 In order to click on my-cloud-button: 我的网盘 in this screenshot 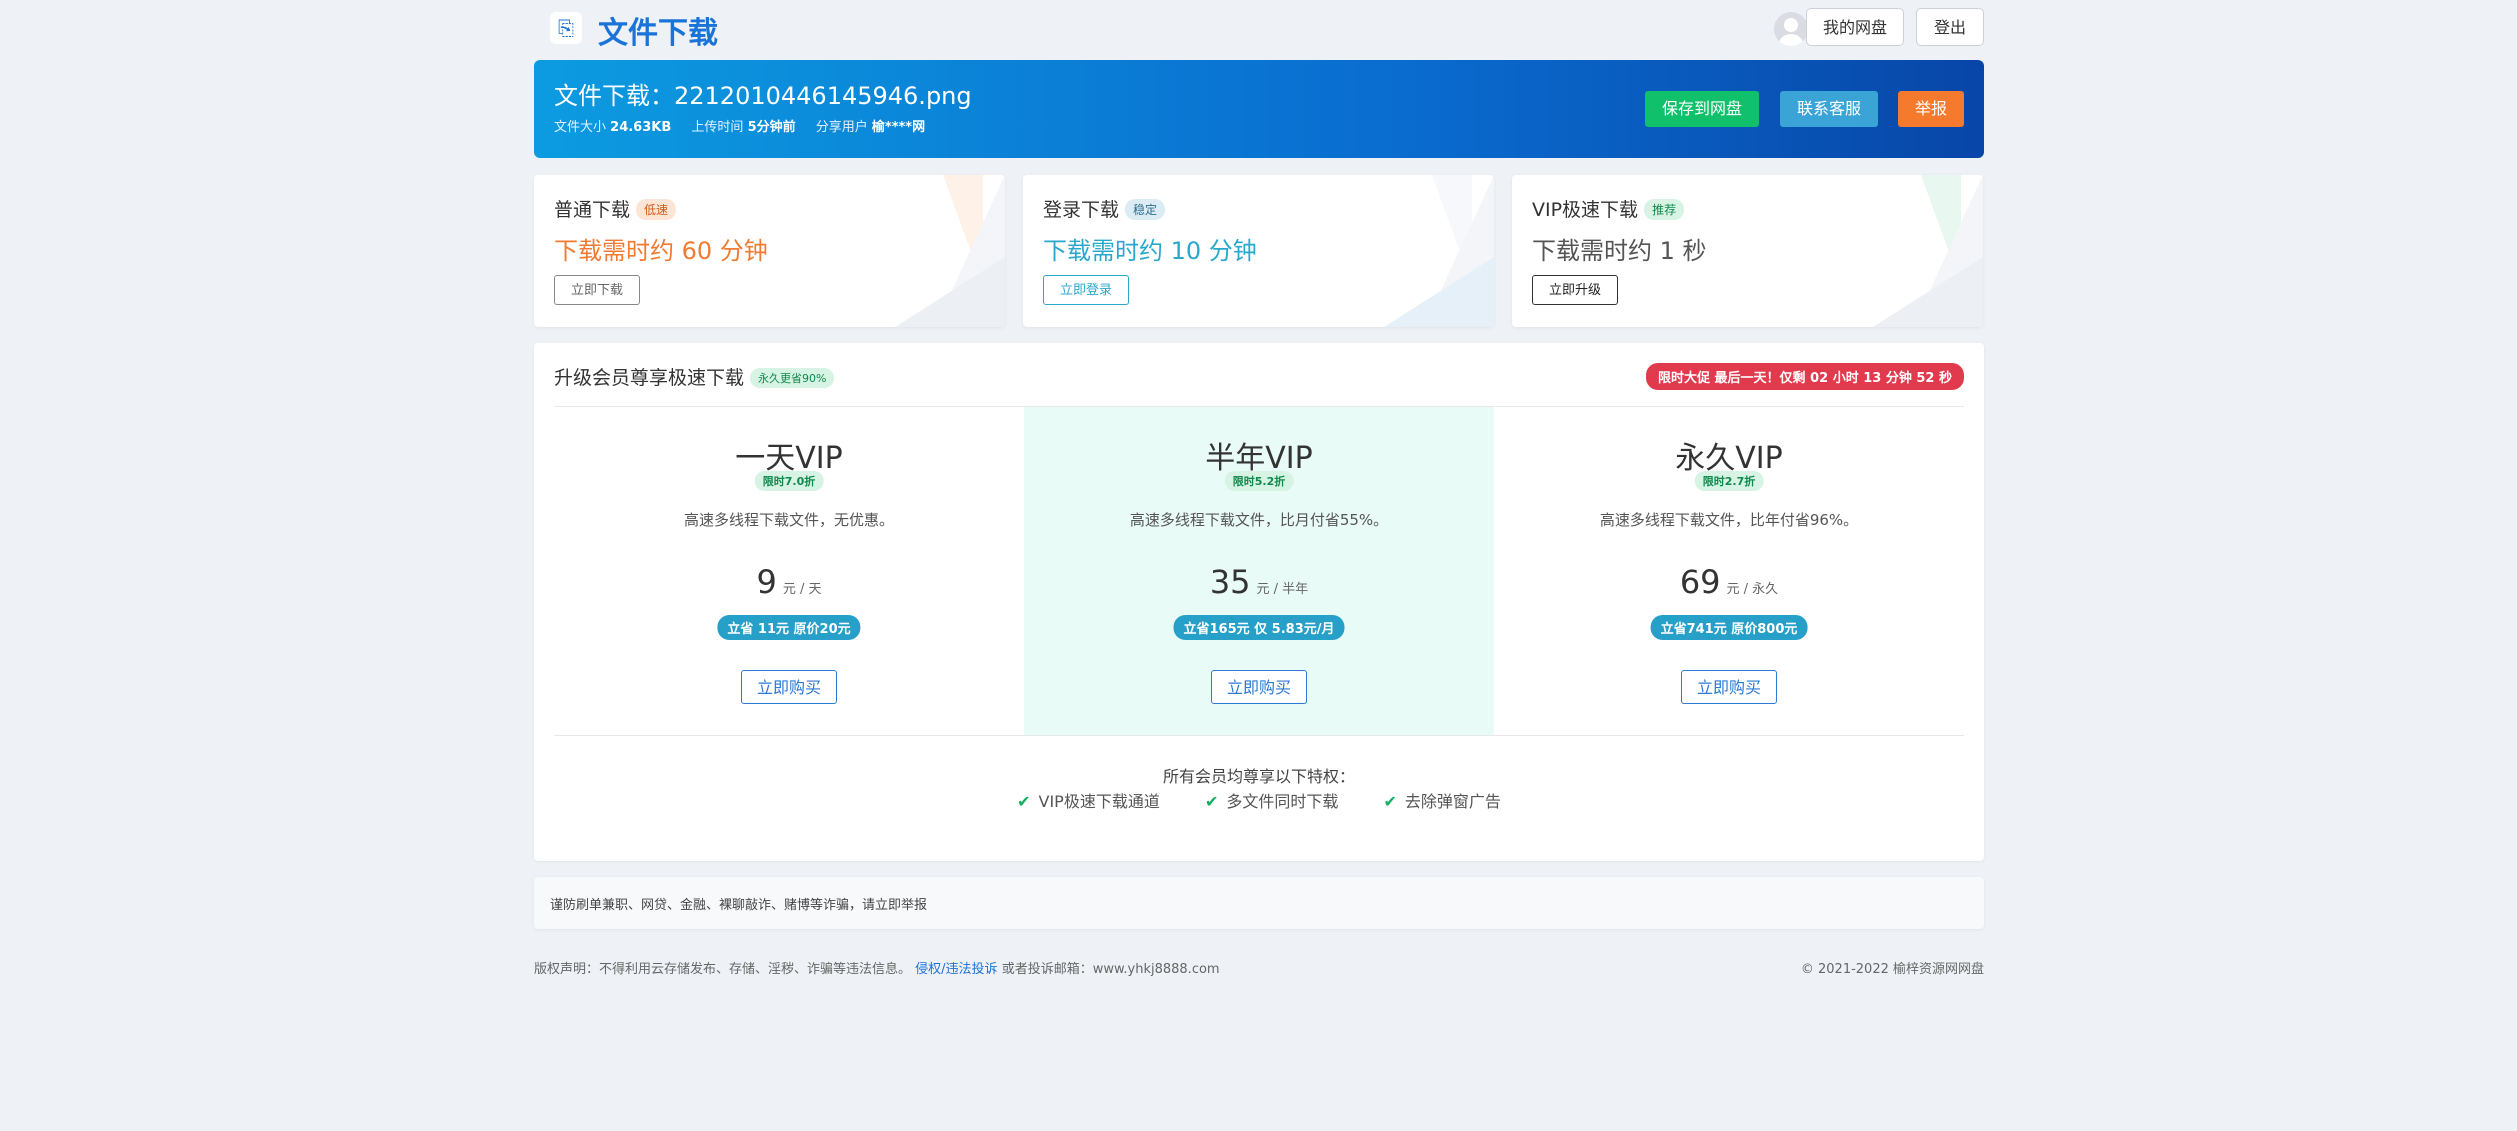, I will do `click(1855, 27)`.